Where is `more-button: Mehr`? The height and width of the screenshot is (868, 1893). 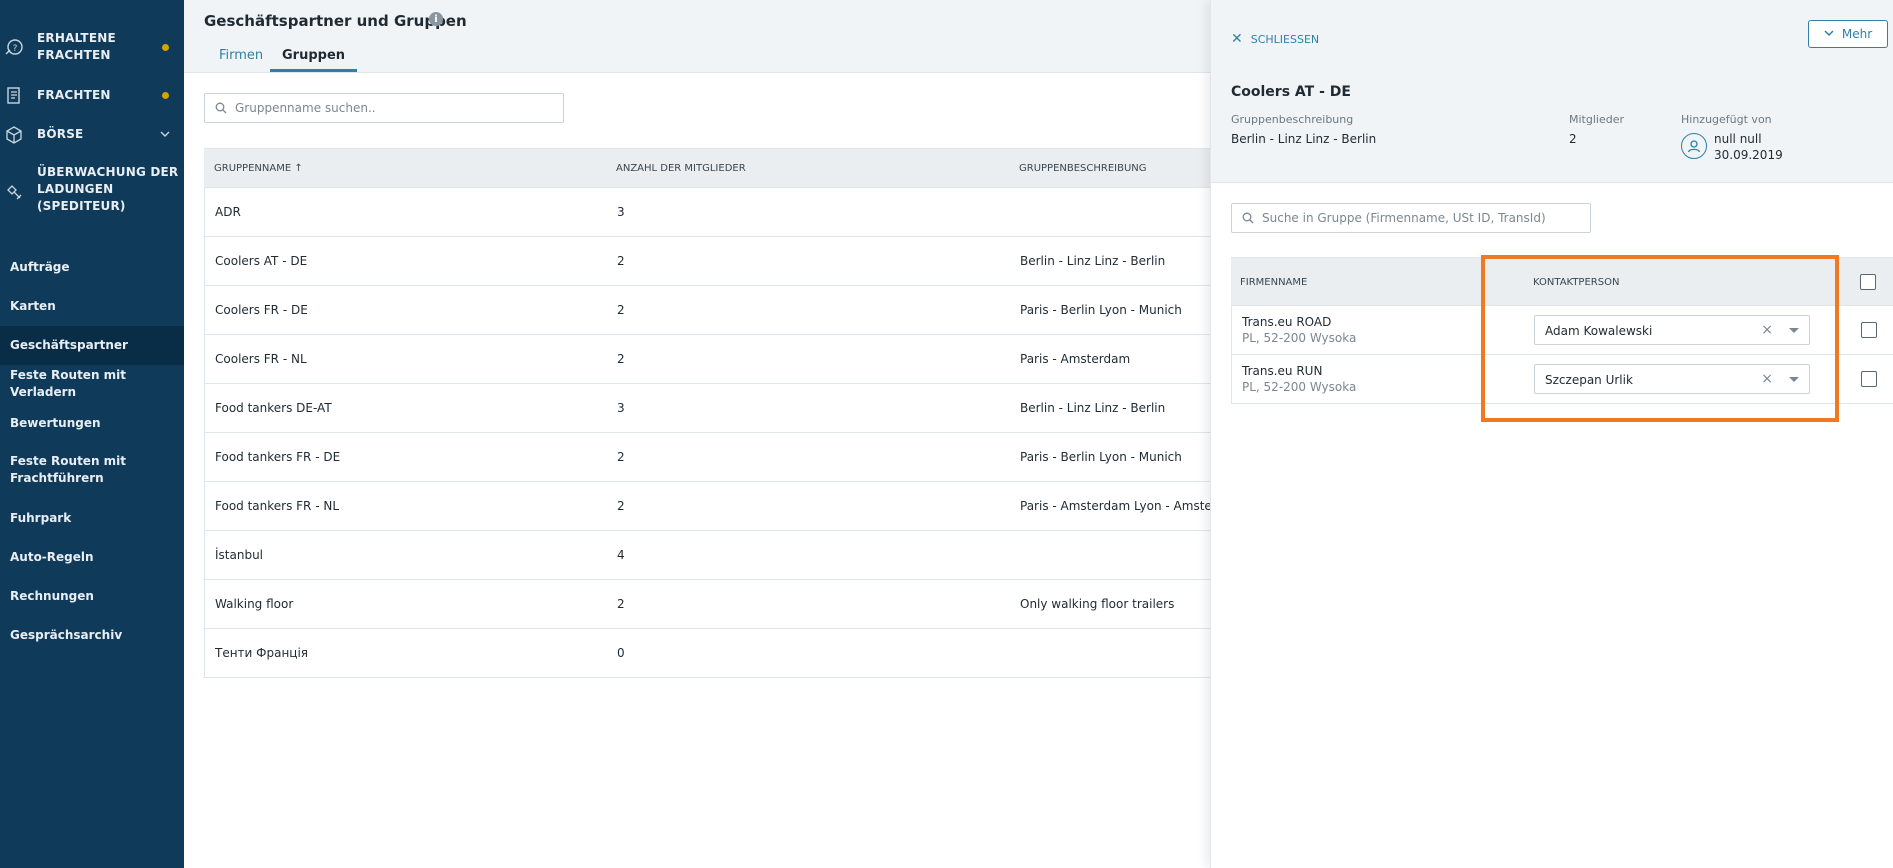 more-button: Mehr is located at coordinates (1848, 34).